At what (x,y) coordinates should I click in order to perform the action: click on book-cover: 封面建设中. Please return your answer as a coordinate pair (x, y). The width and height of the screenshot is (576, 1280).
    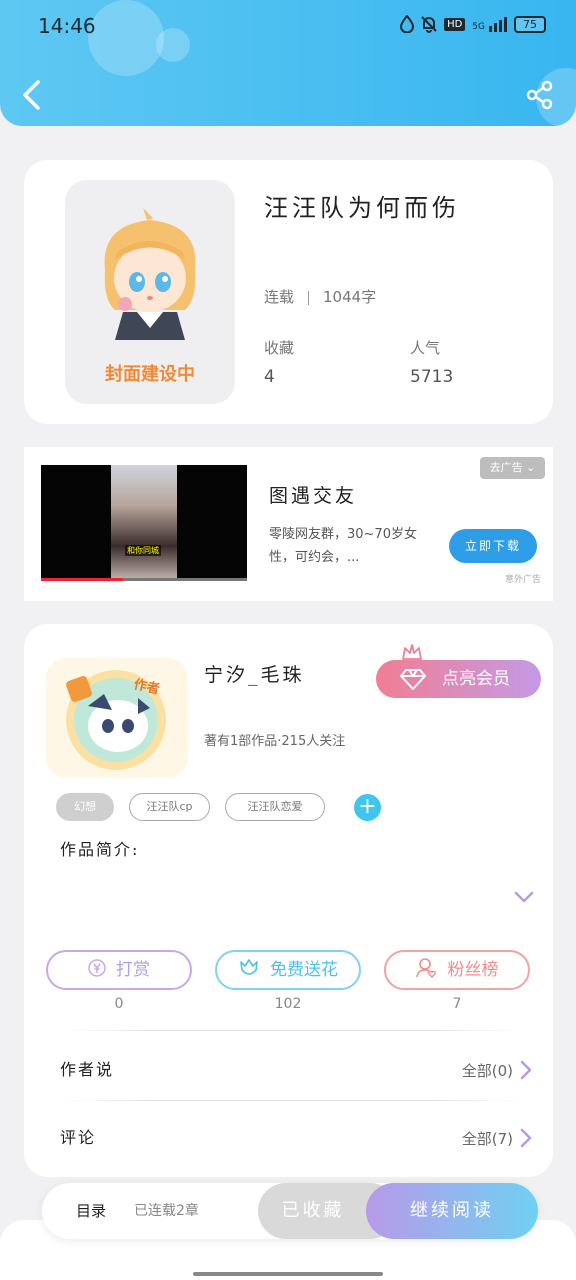
    Looking at the image, I should click on (150, 292).